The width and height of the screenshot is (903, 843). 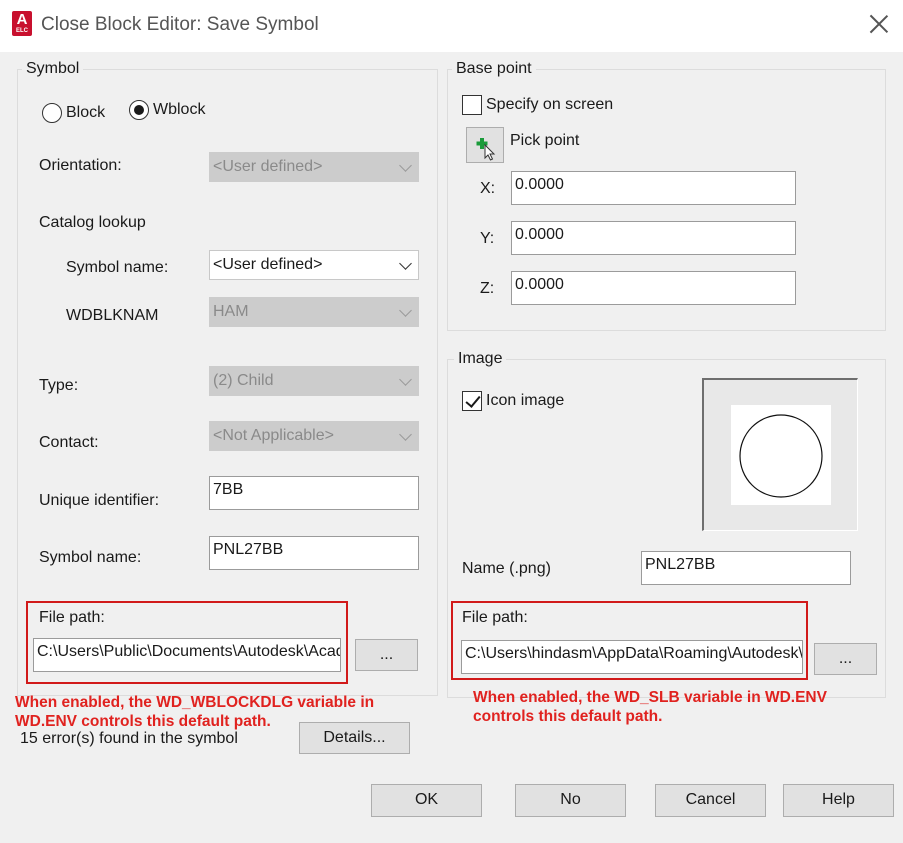 What do you see at coordinates (570, 800) in the screenshot?
I see `no-button: No` at bounding box center [570, 800].